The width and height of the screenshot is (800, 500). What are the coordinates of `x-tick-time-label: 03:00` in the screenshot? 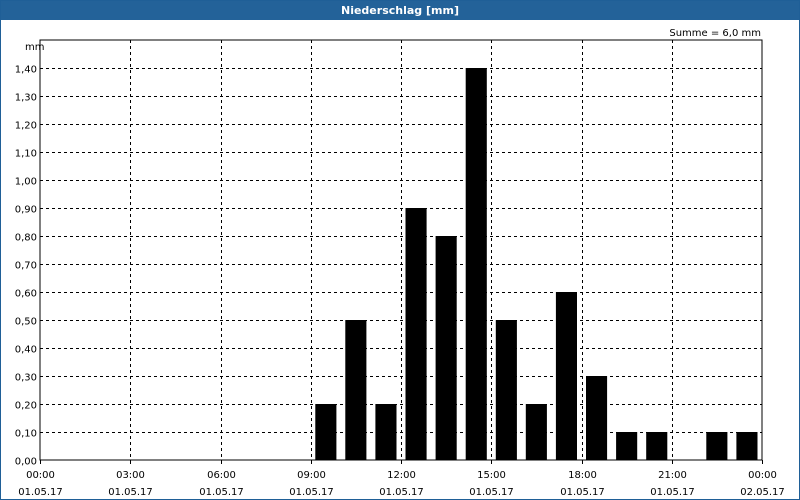 It's located at (130, 475).